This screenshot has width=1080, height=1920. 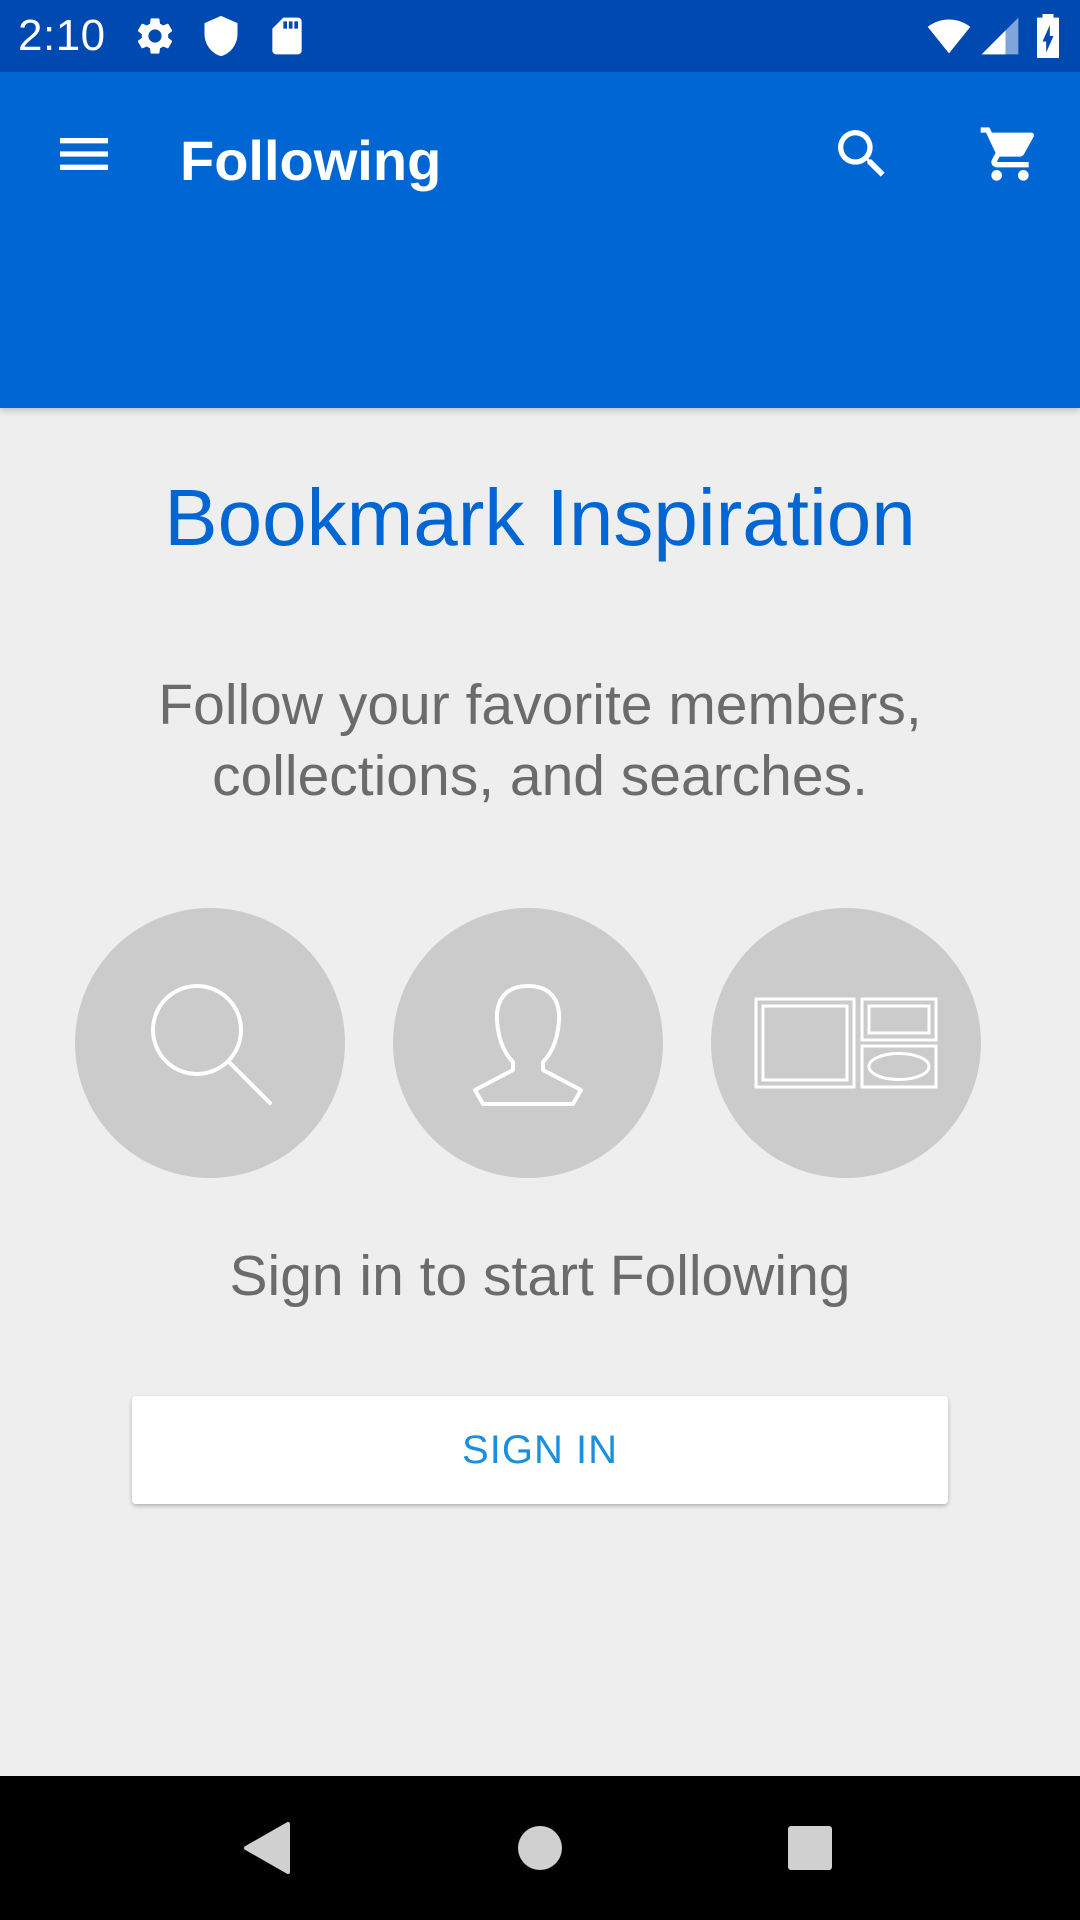 I want to click on home-circle-icon, so click(x=540, y=1848).